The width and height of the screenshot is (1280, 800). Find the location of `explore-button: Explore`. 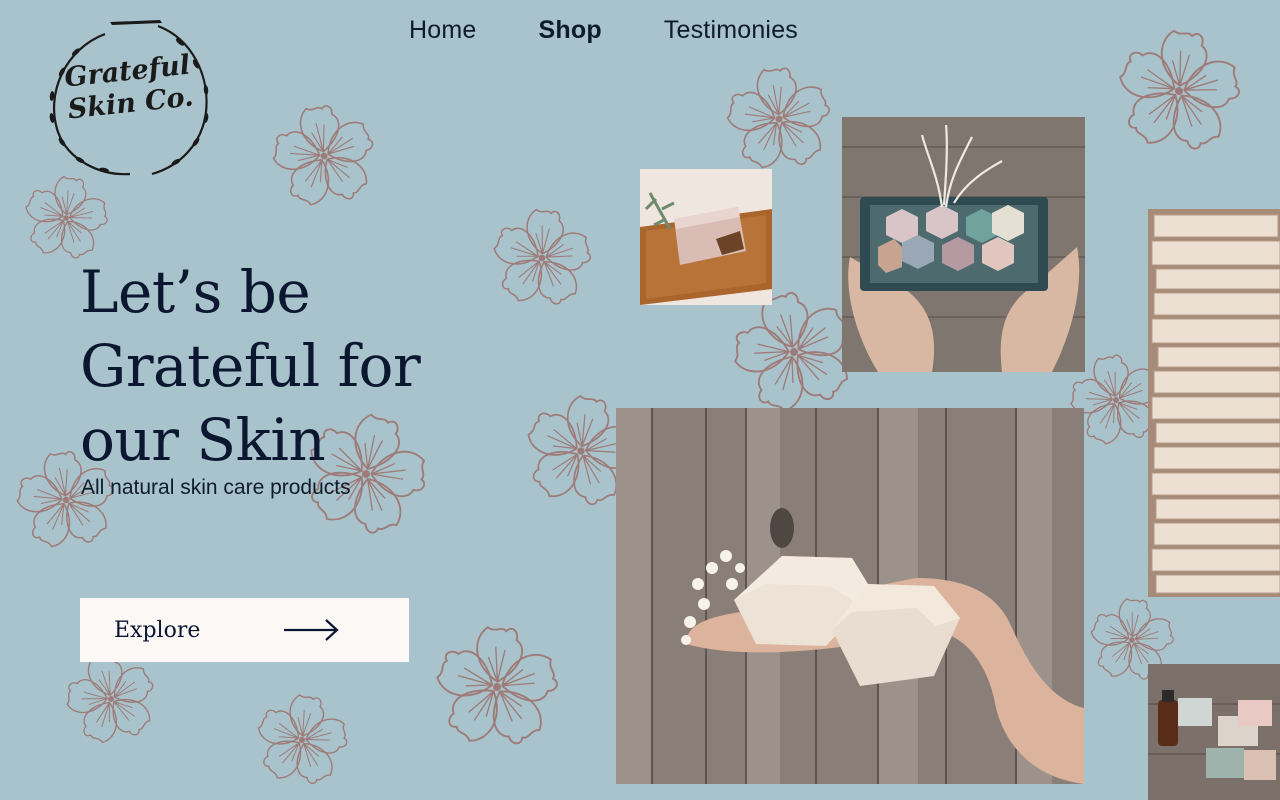

explore-button: Explore is located at coordinates (244, 630).